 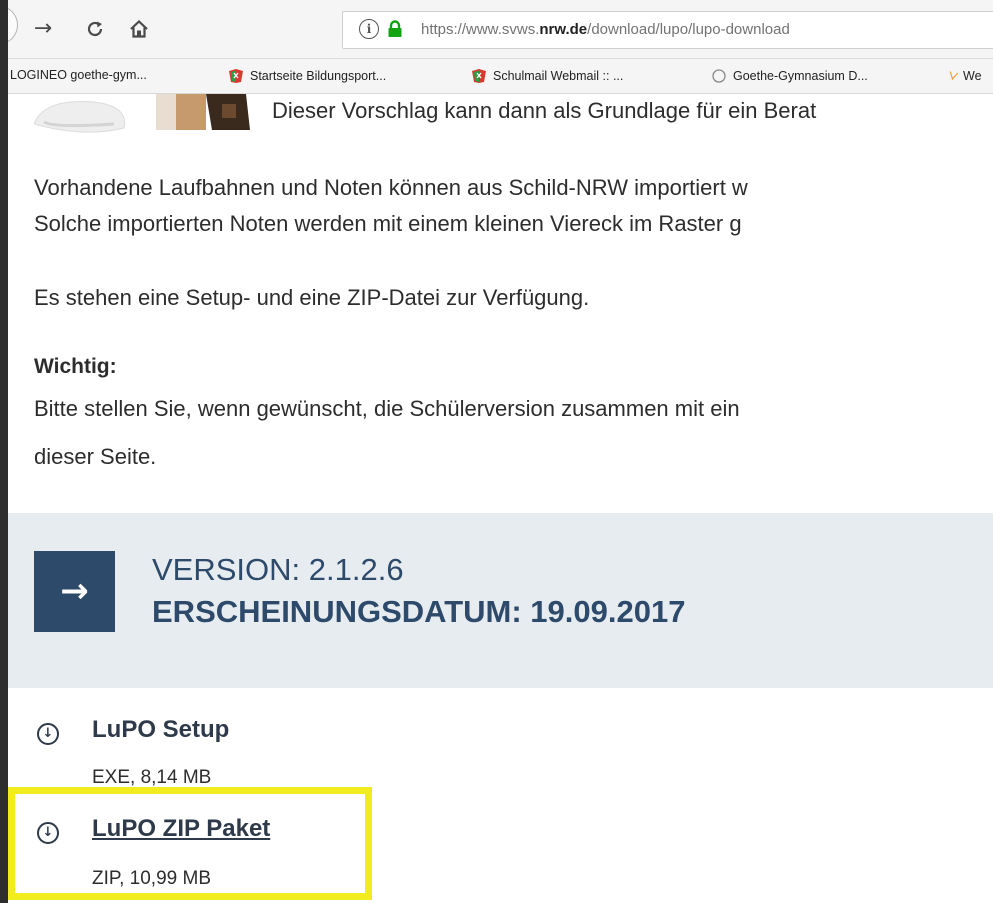 I want to click on arrow-right-icon: →, so click(x=74, y=591).